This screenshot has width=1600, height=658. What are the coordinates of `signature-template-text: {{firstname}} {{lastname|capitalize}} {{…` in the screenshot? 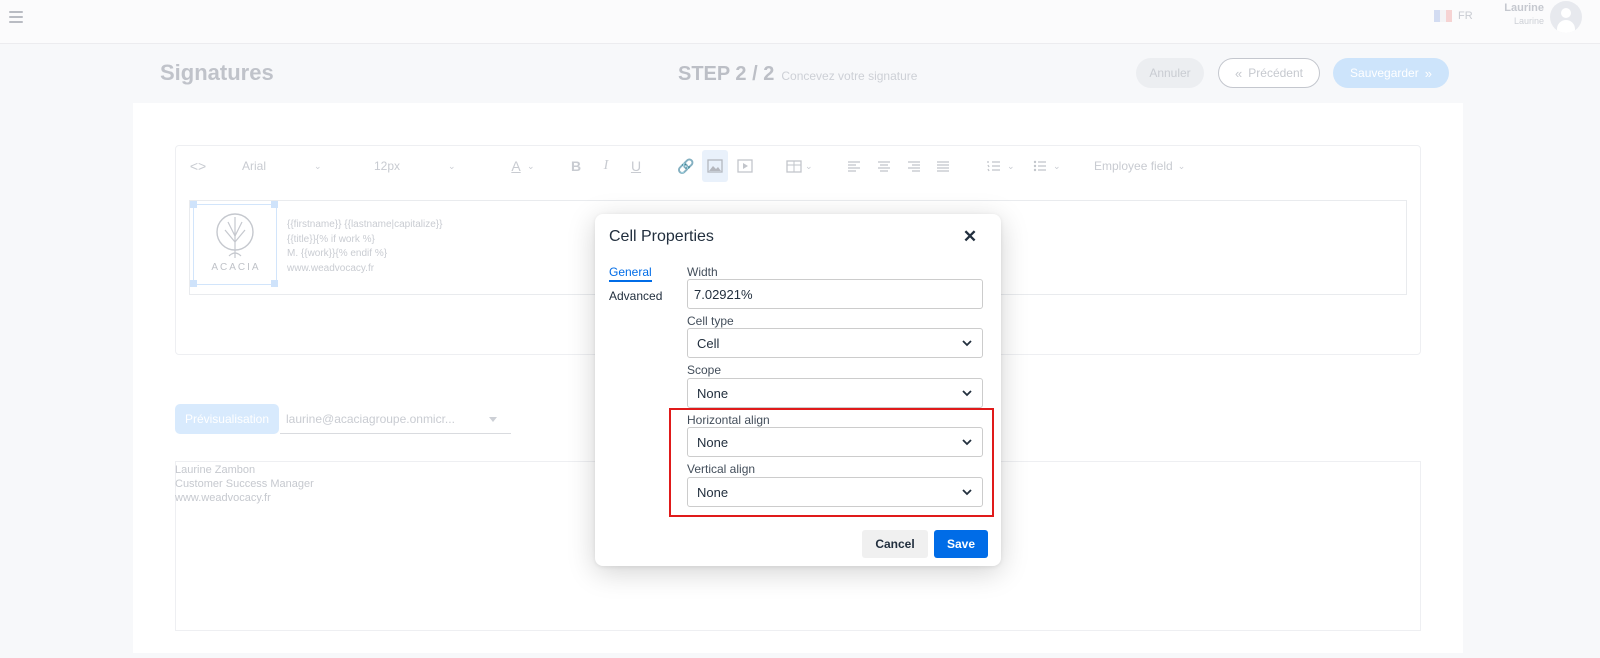 It's located at (364, 247).